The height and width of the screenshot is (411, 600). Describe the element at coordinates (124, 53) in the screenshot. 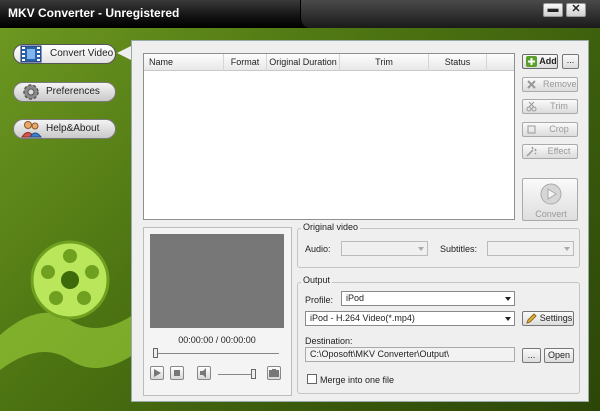

I see `active-pointer` at that location.